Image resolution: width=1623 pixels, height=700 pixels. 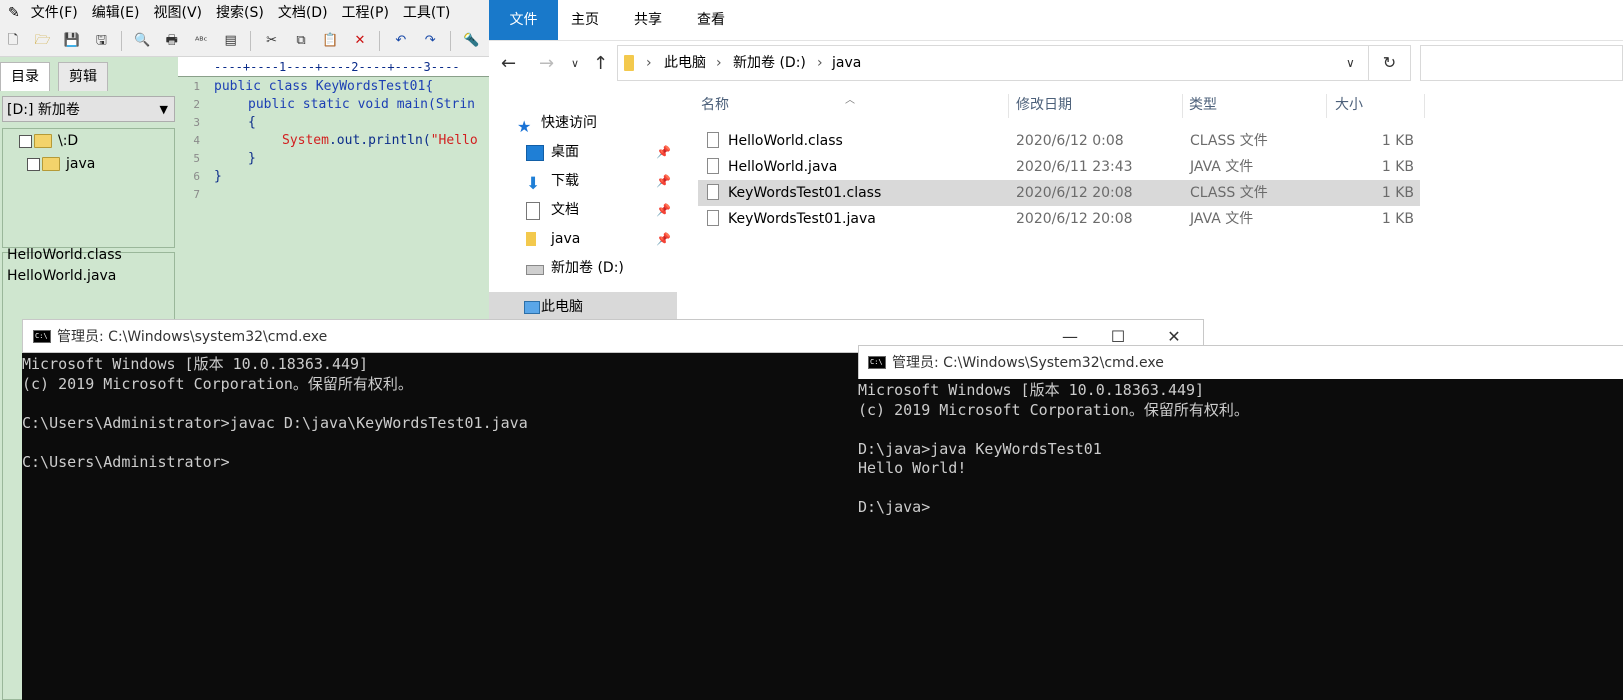 I want to click on ribbon-tab-home: 主页, so click(x=585, y=20).